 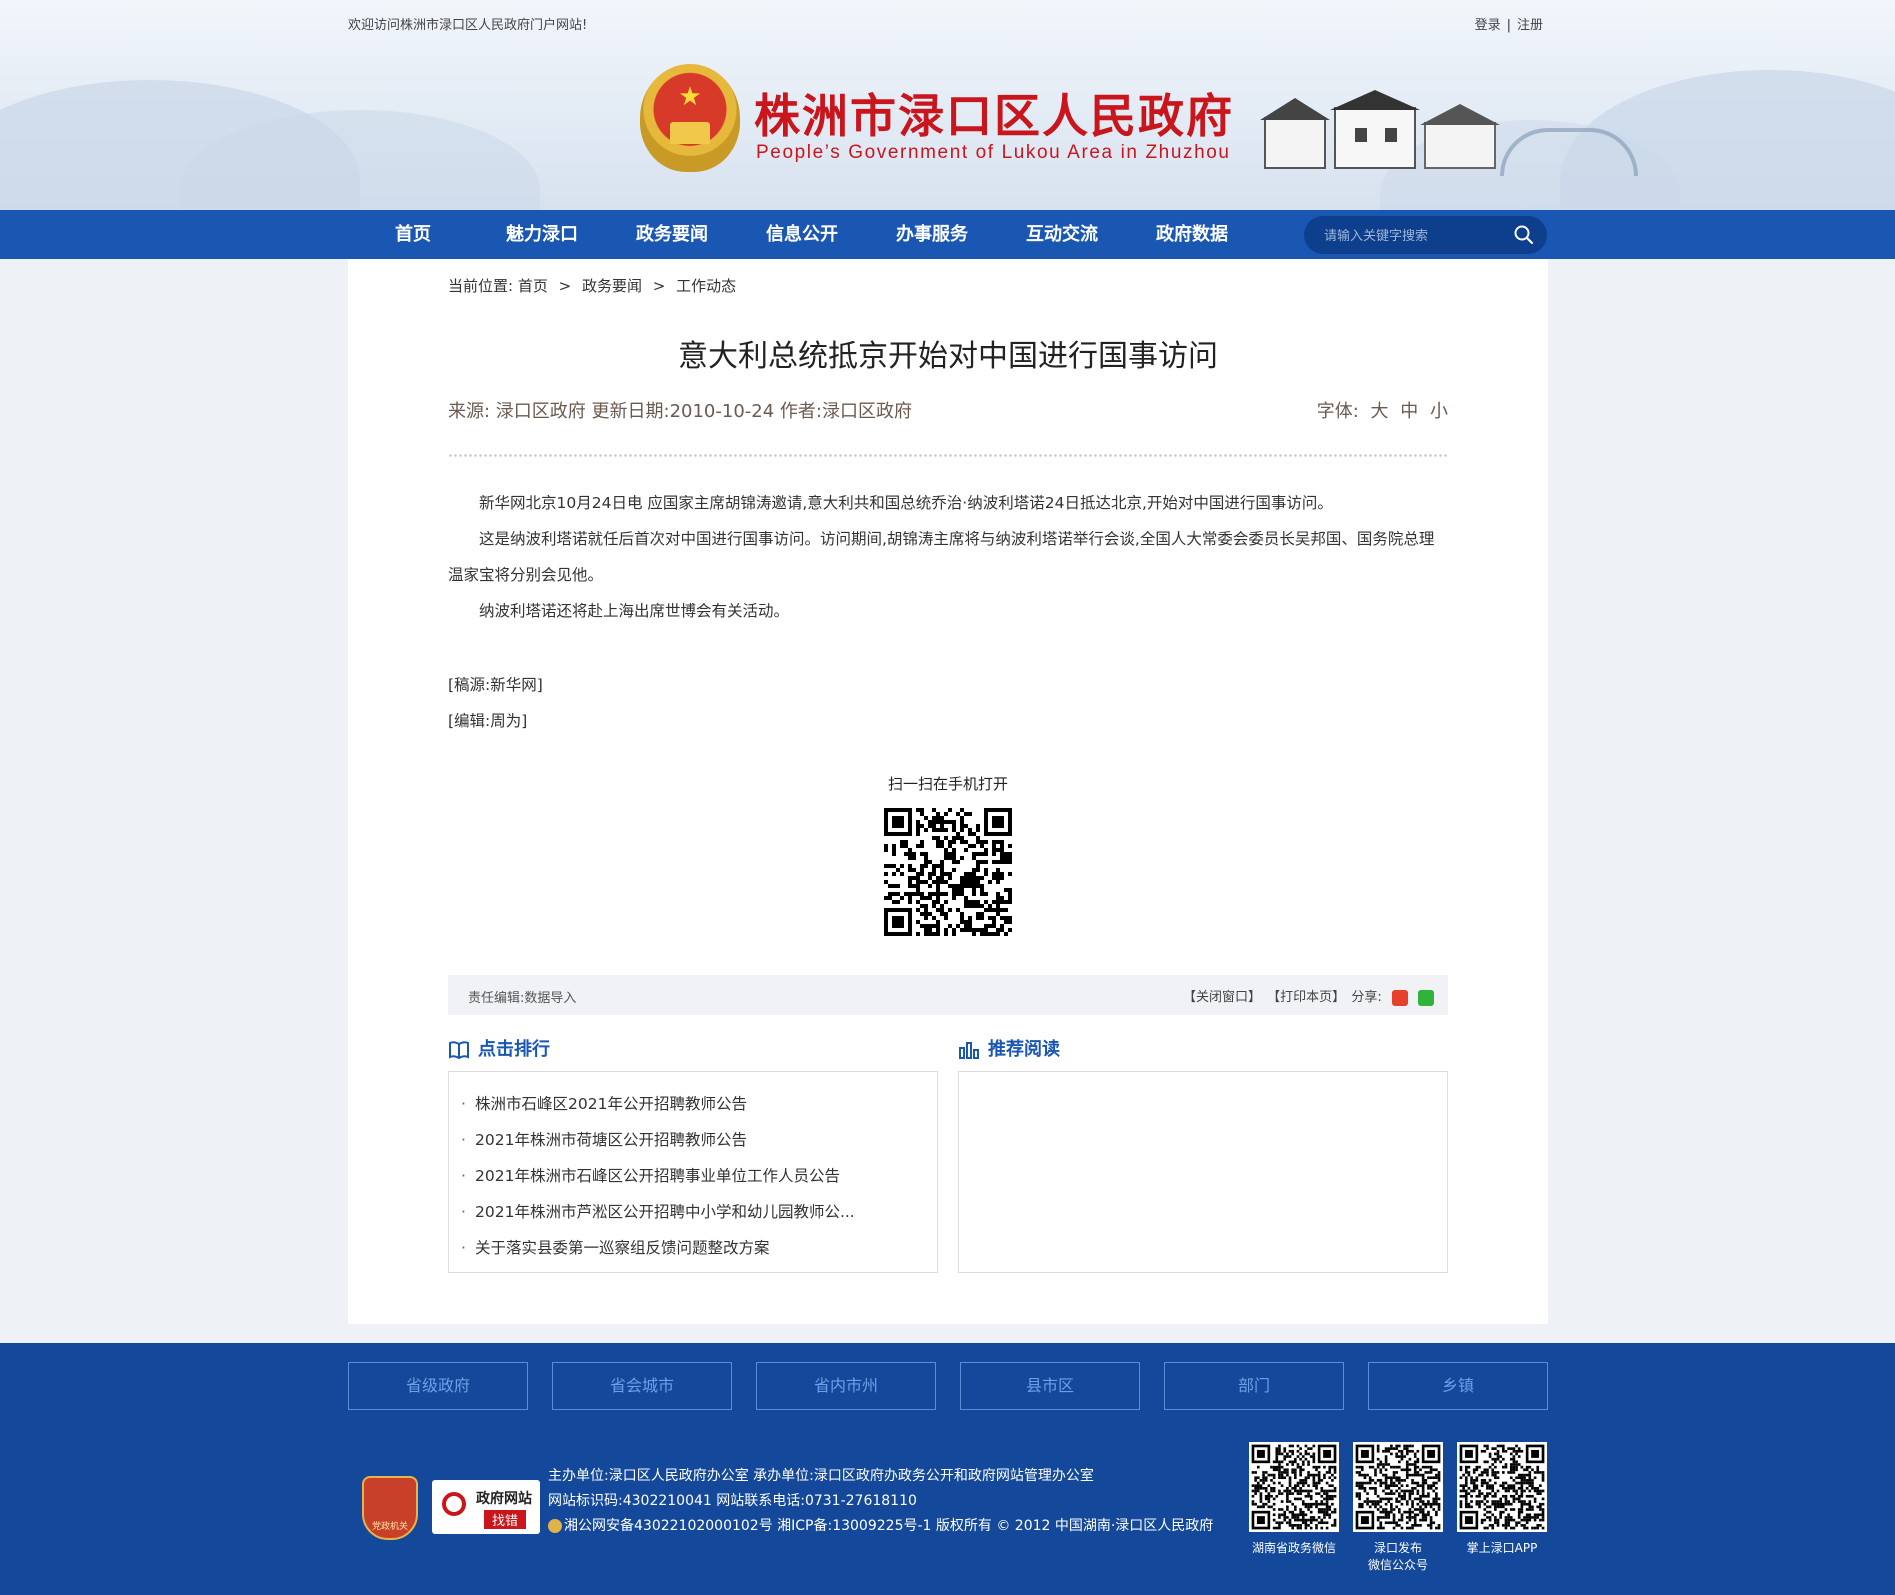 What do you see at coordinates (1414, 236) in the screenshot?
I see `search-input` at bounding box center [1414, 236].